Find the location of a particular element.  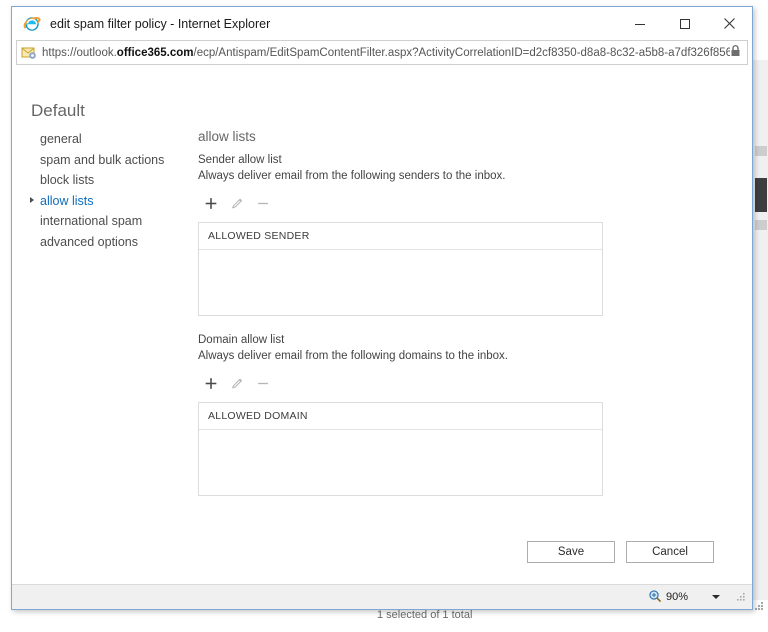

internet-explorer-logo-icon is located at coordinates (32, 24).